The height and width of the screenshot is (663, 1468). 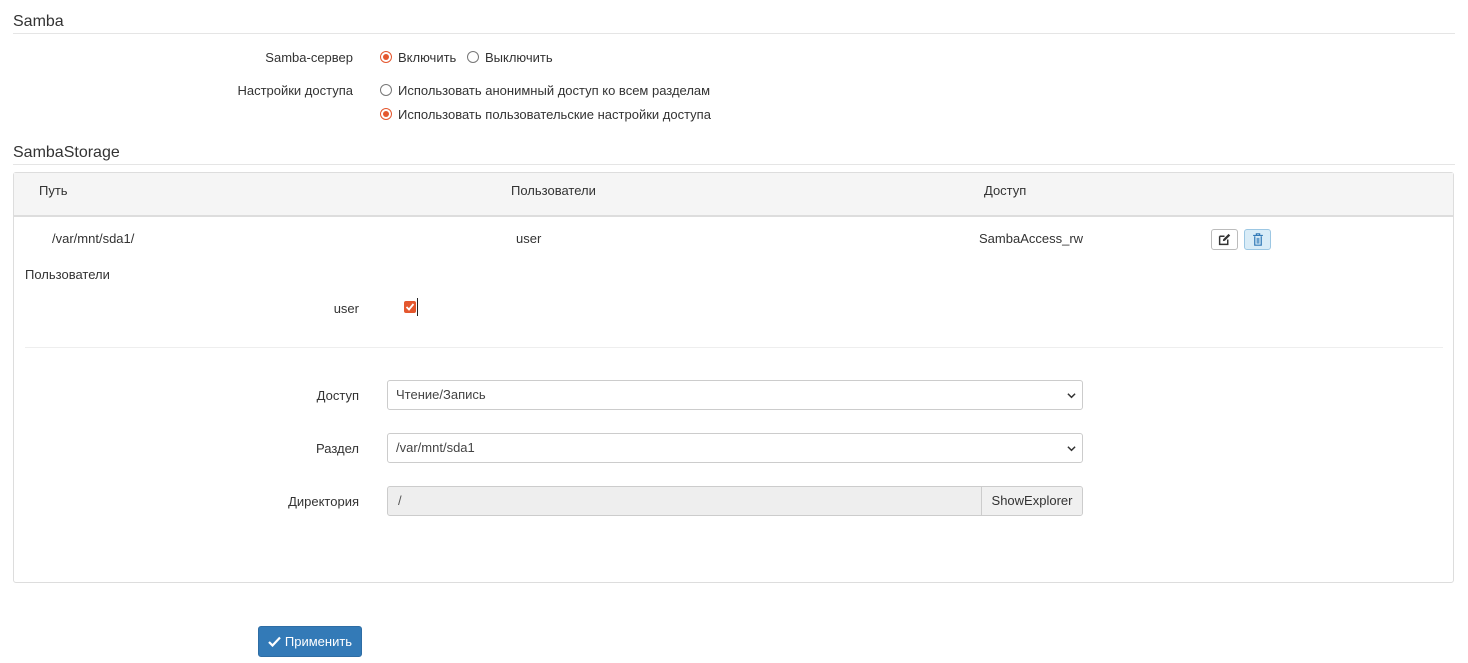 I want to click on apply-button-label: Применить, so click(x=318, y=641).